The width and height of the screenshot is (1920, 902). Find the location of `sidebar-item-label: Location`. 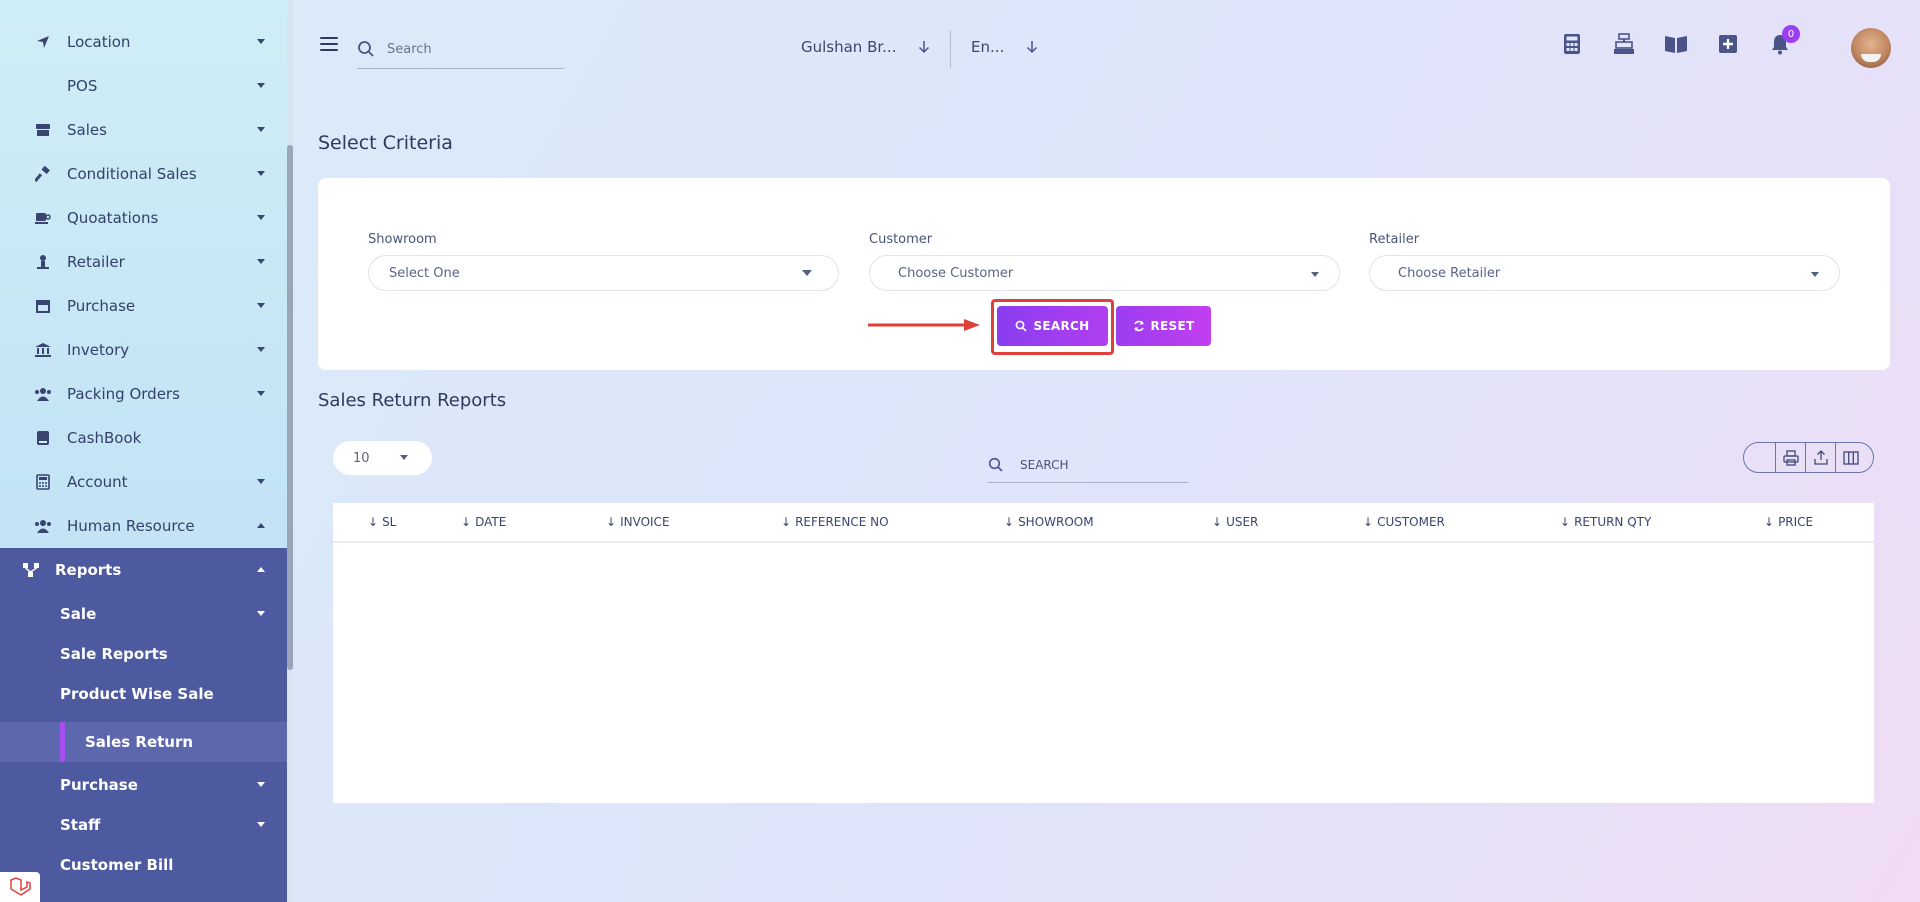

sidebar-item-label: Location is located at coordinates (99, 42).